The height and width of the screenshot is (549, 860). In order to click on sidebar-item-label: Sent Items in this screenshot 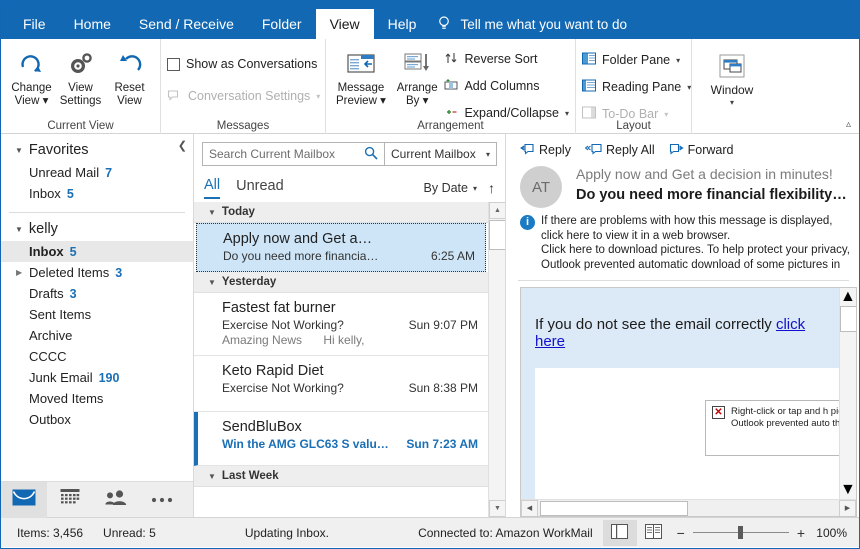, I will do `click(60, 314)`.